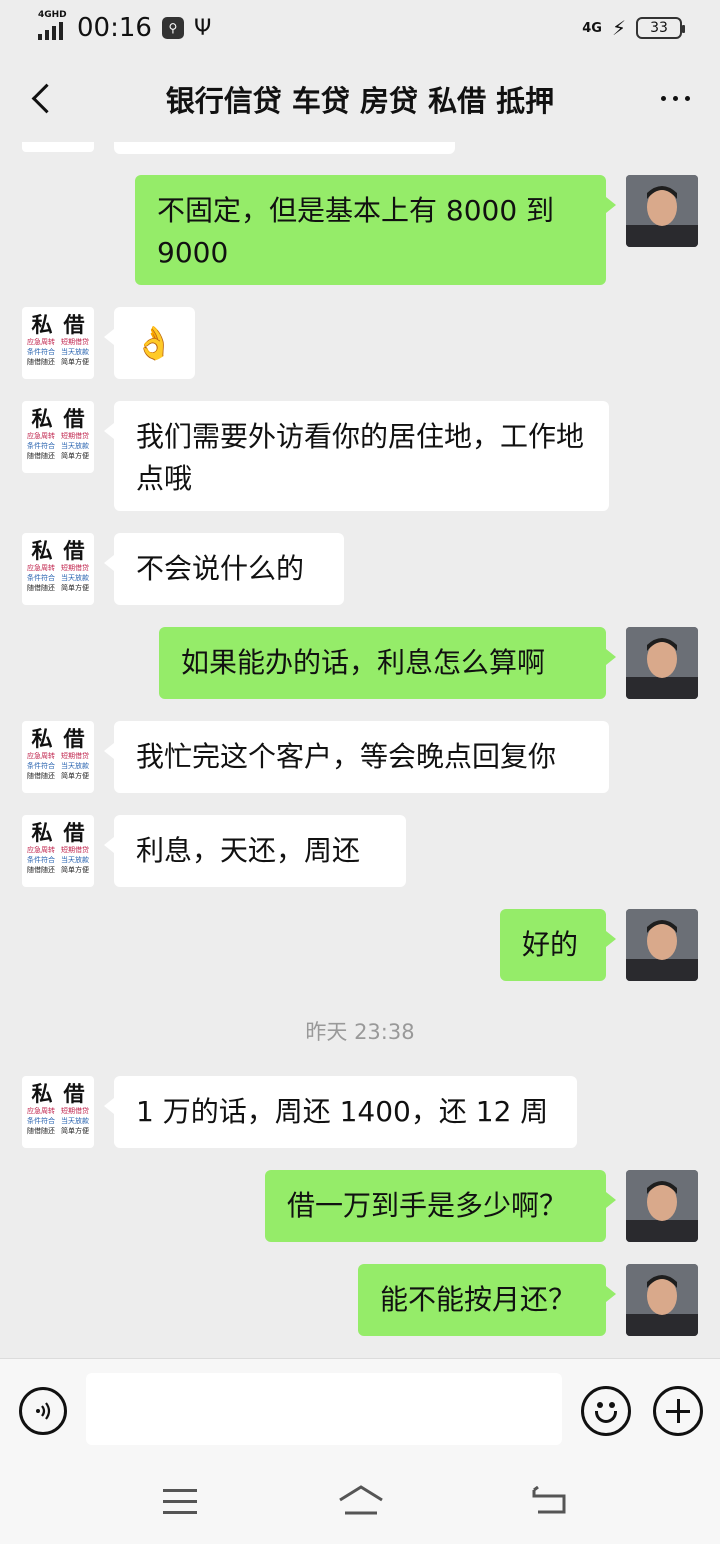  What do you see at coordinates (42, 98) in the screenshot?
I see `back-icon` at bounding box center [42, 98].